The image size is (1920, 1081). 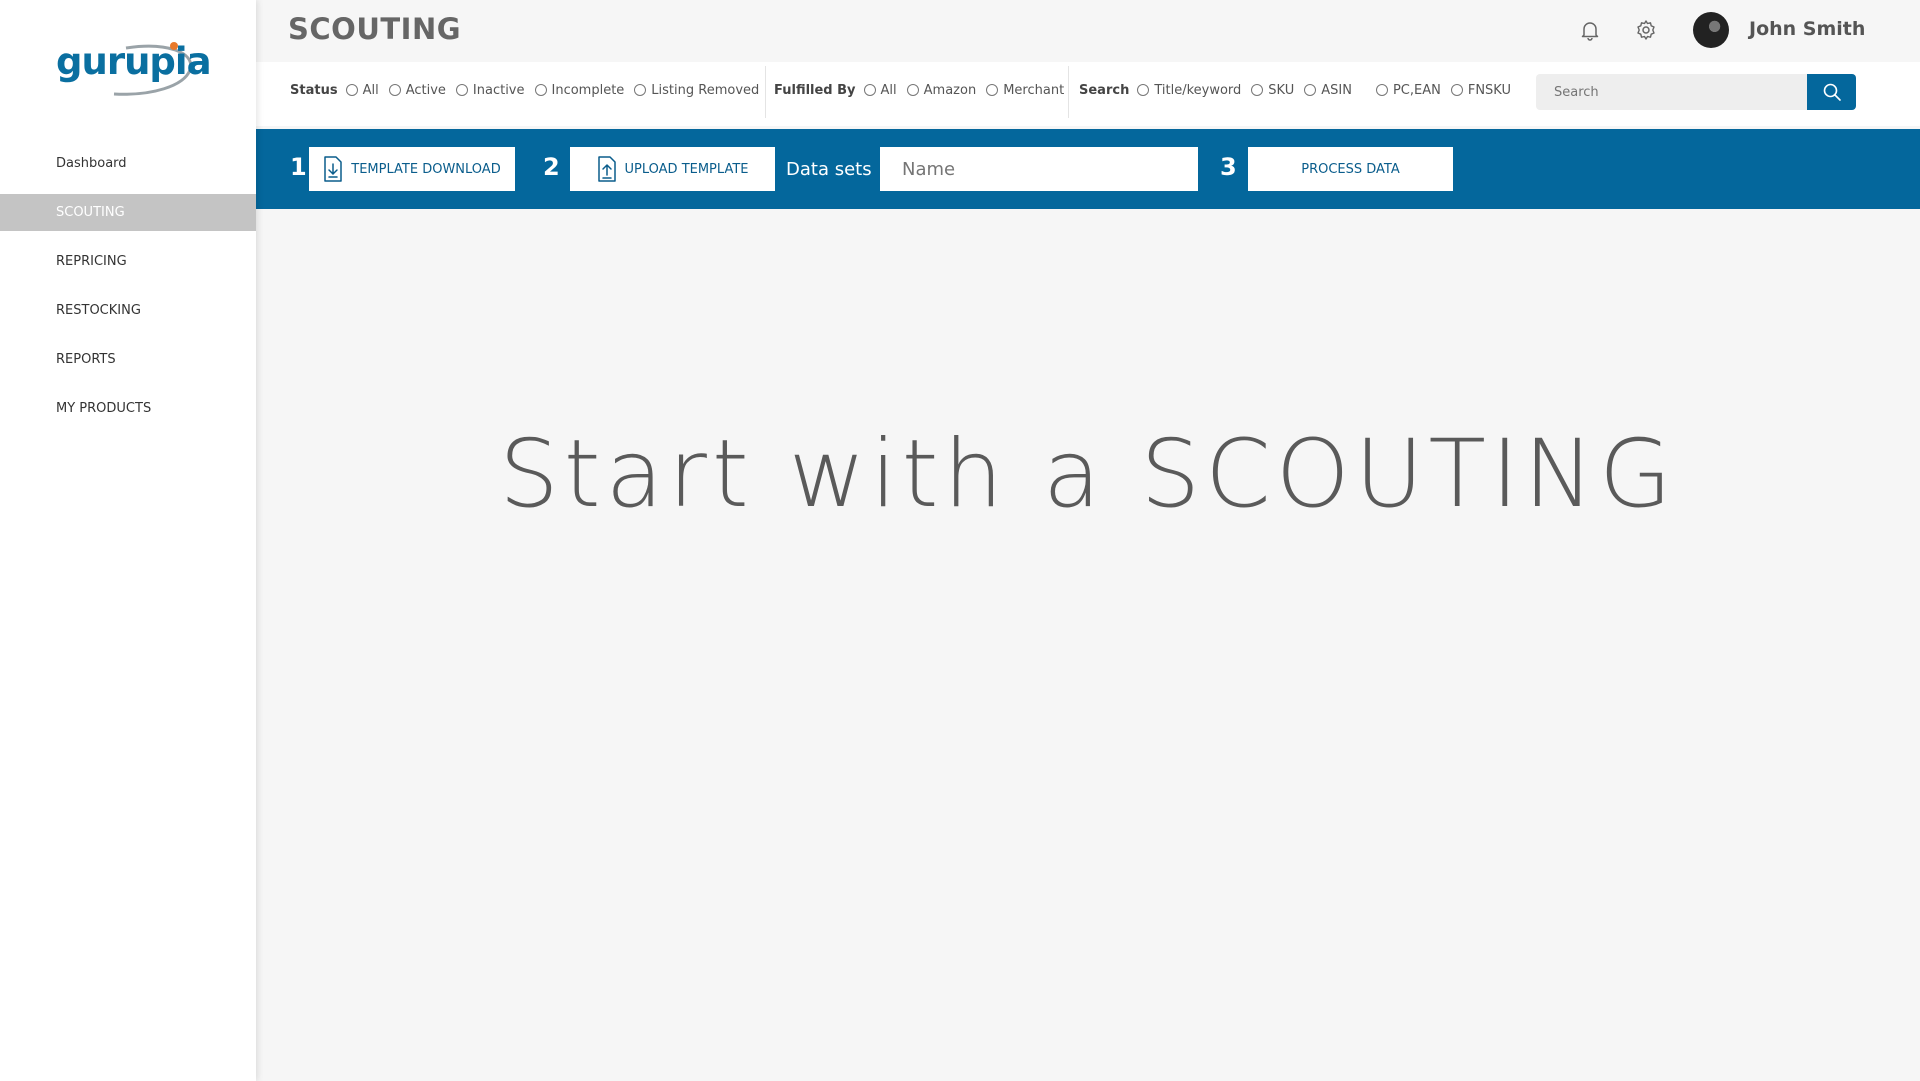 What do you see at coordinates (1711, 30) in the screenshot?
I see `avatar` at bounding box center [1711, 30].